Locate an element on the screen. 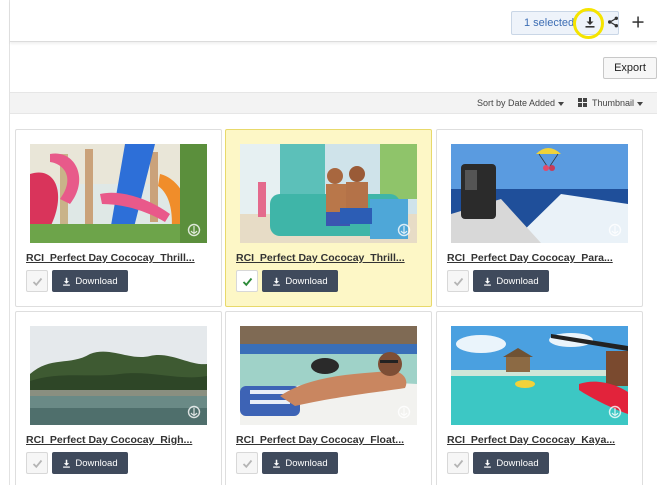  asset-card: RCI_Perfect Day Cococay_Righ... Download is located at coordinates (118, 398).